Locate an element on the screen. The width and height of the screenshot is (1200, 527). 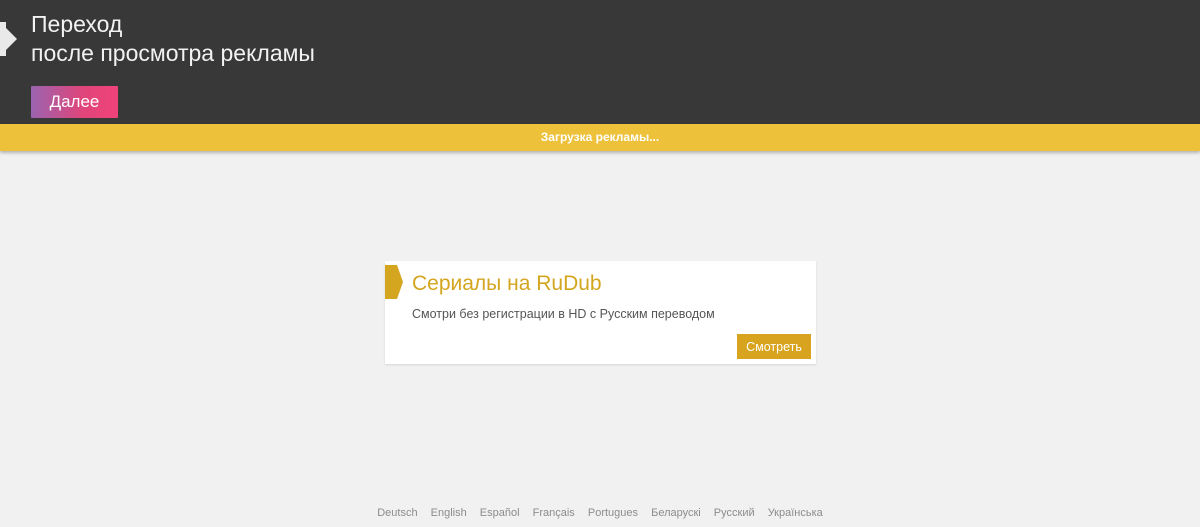
lang-link-espanol: Español is located at coordinates (500, 513).